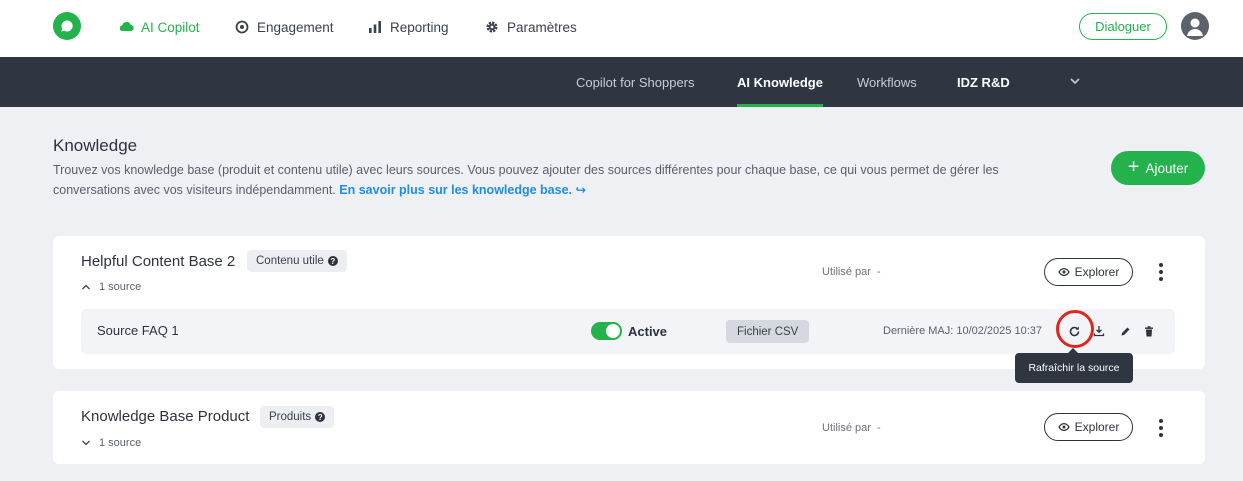 The width and height of the screenshot is (1243, 481). I want to click on dialoguer-button: Dialoguer, so click(1123, 26).